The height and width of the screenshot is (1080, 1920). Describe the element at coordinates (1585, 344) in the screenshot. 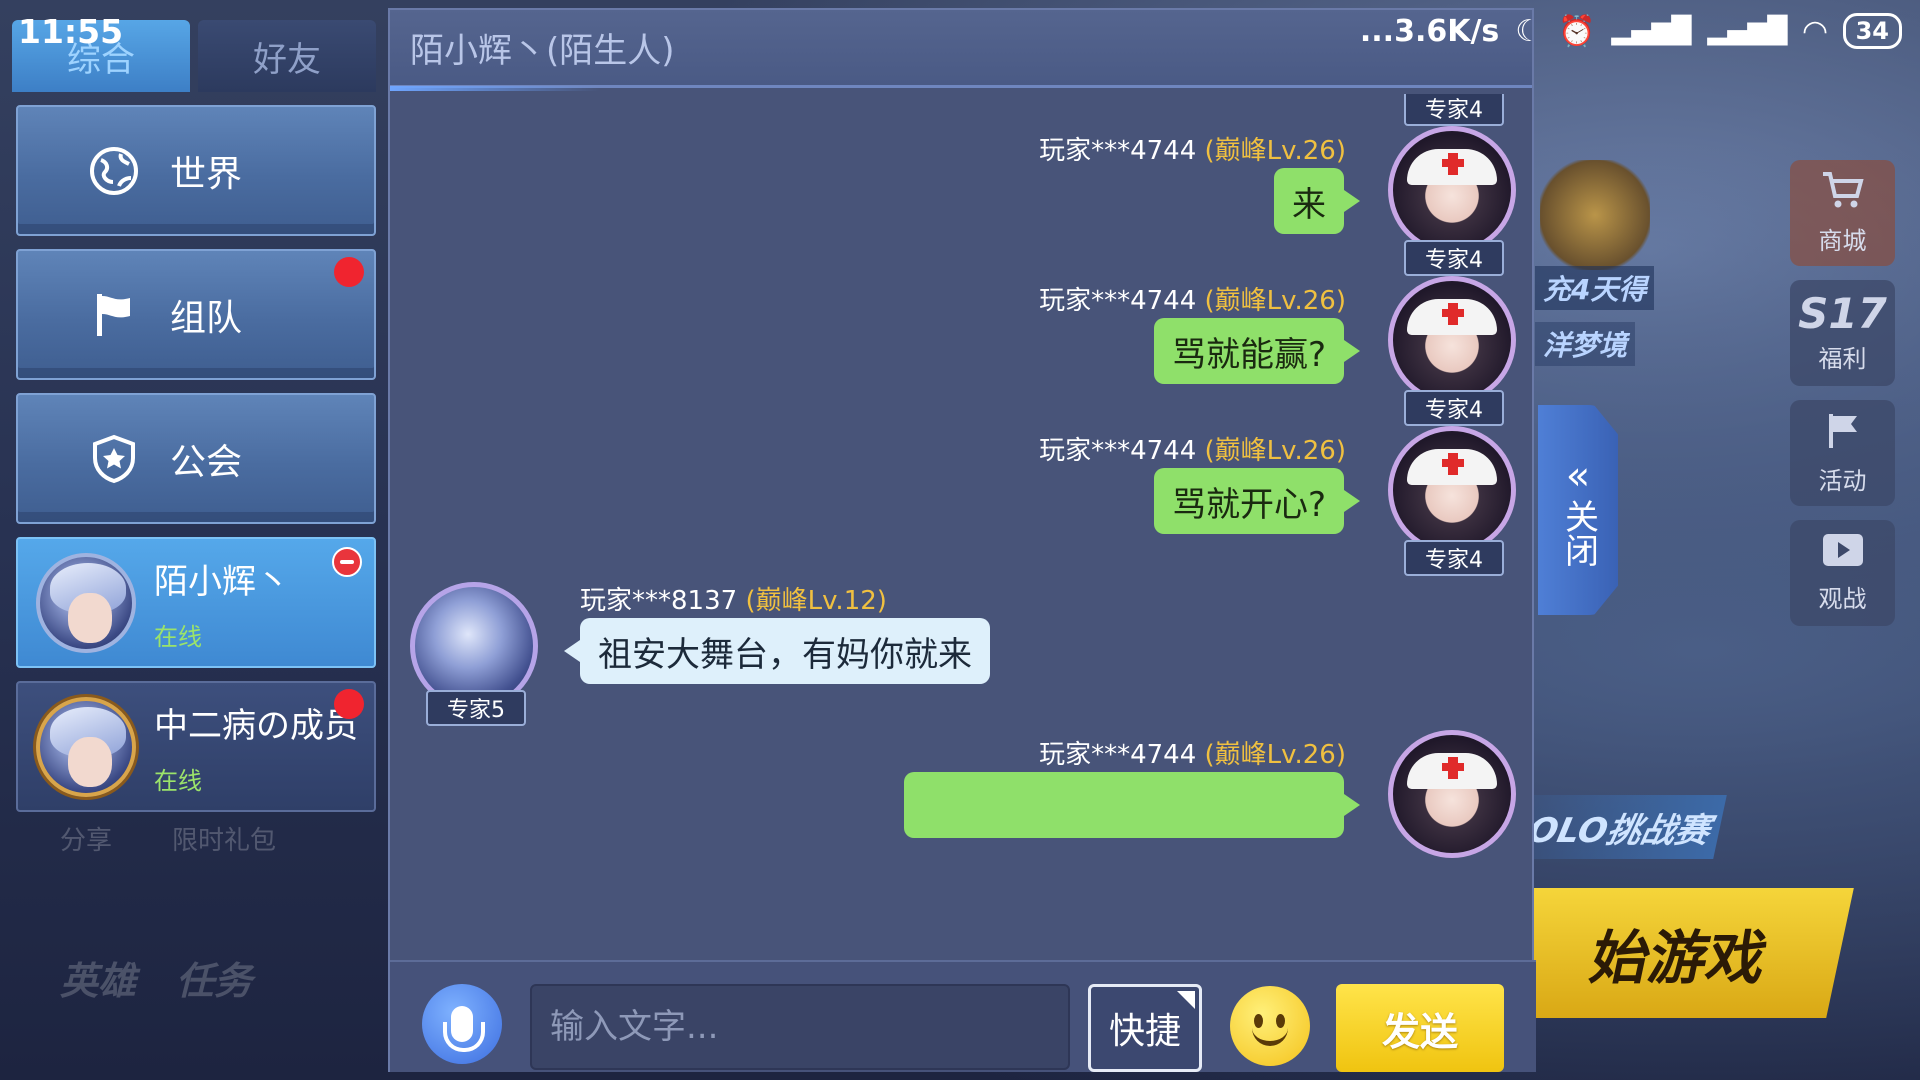

I see `promo-text-2: 洋梦境` at that location.